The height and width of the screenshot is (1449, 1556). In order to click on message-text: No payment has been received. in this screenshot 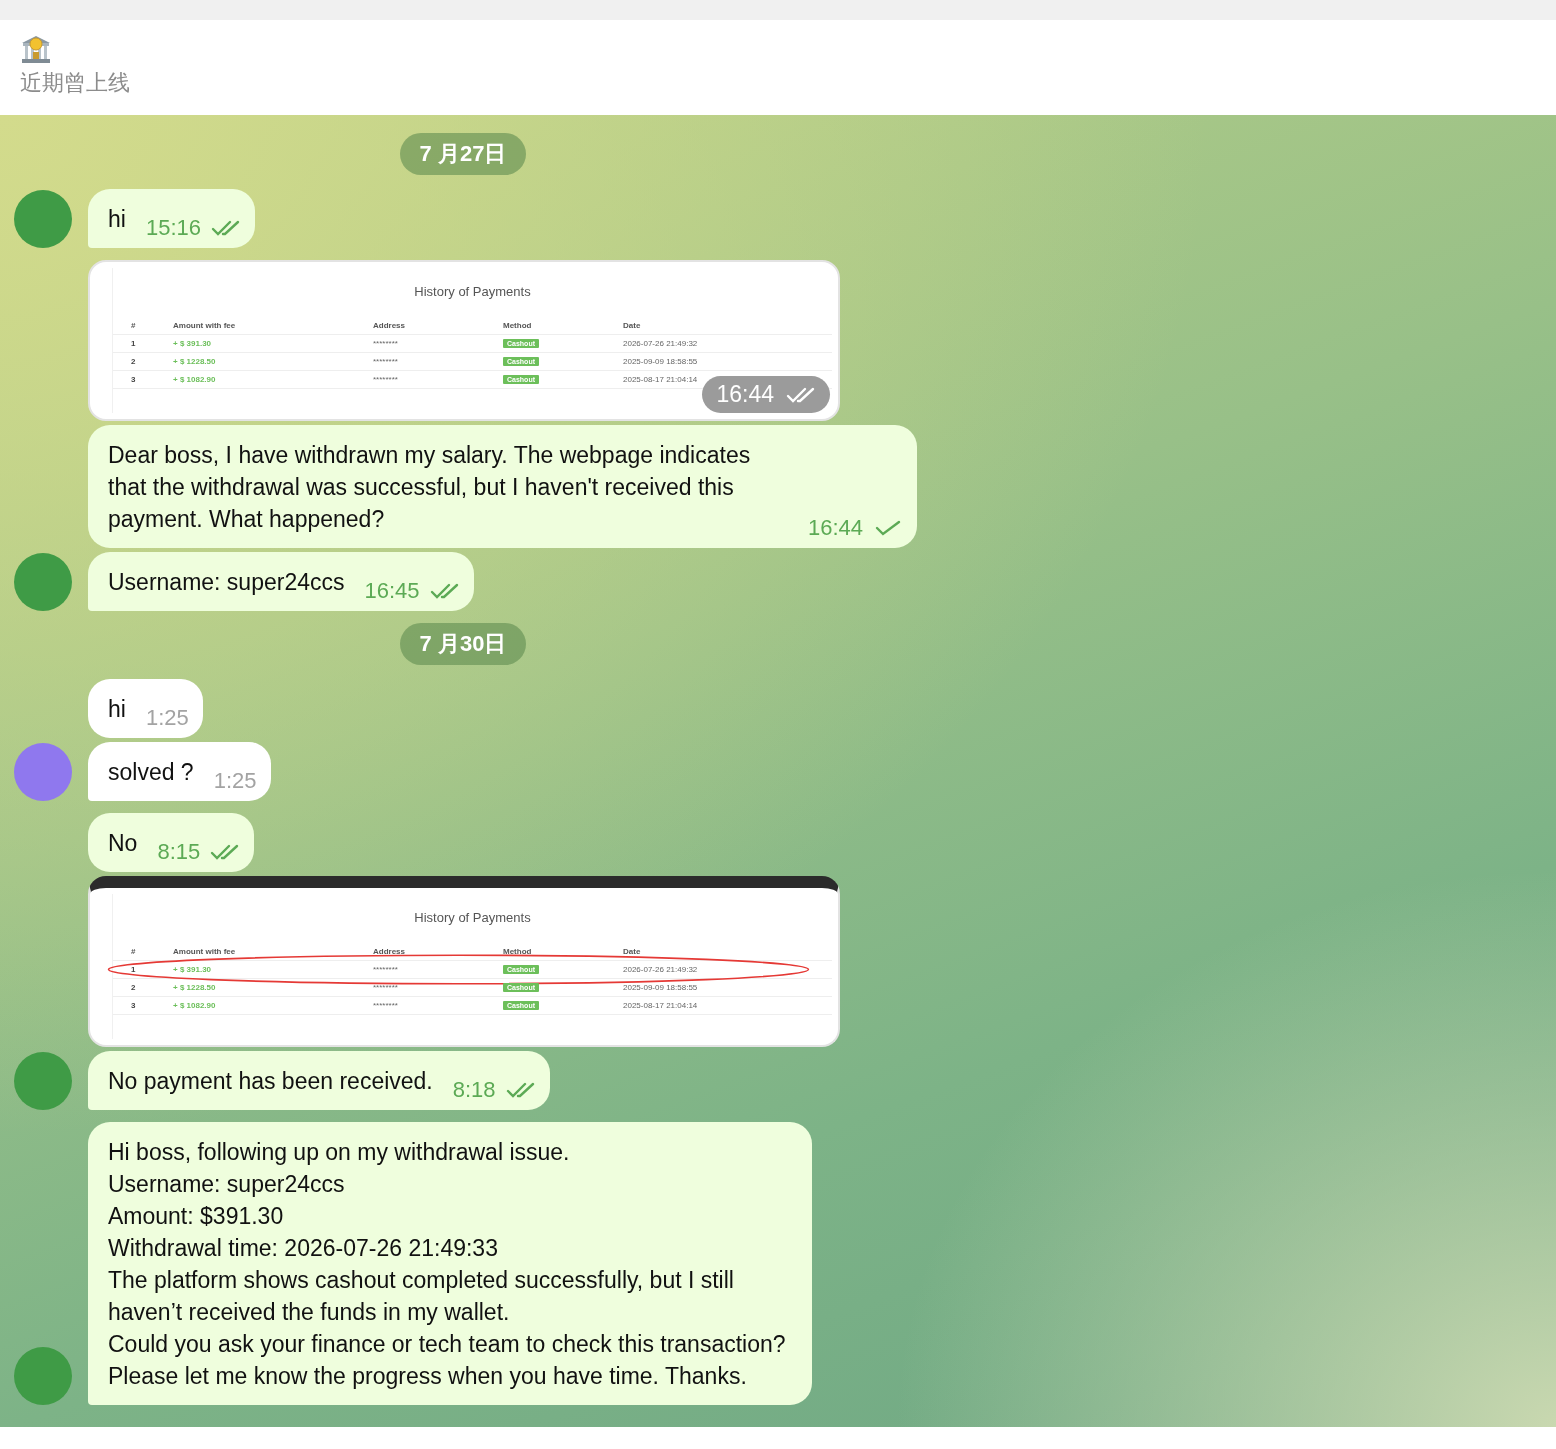, I will do `click(270, 1081)`.